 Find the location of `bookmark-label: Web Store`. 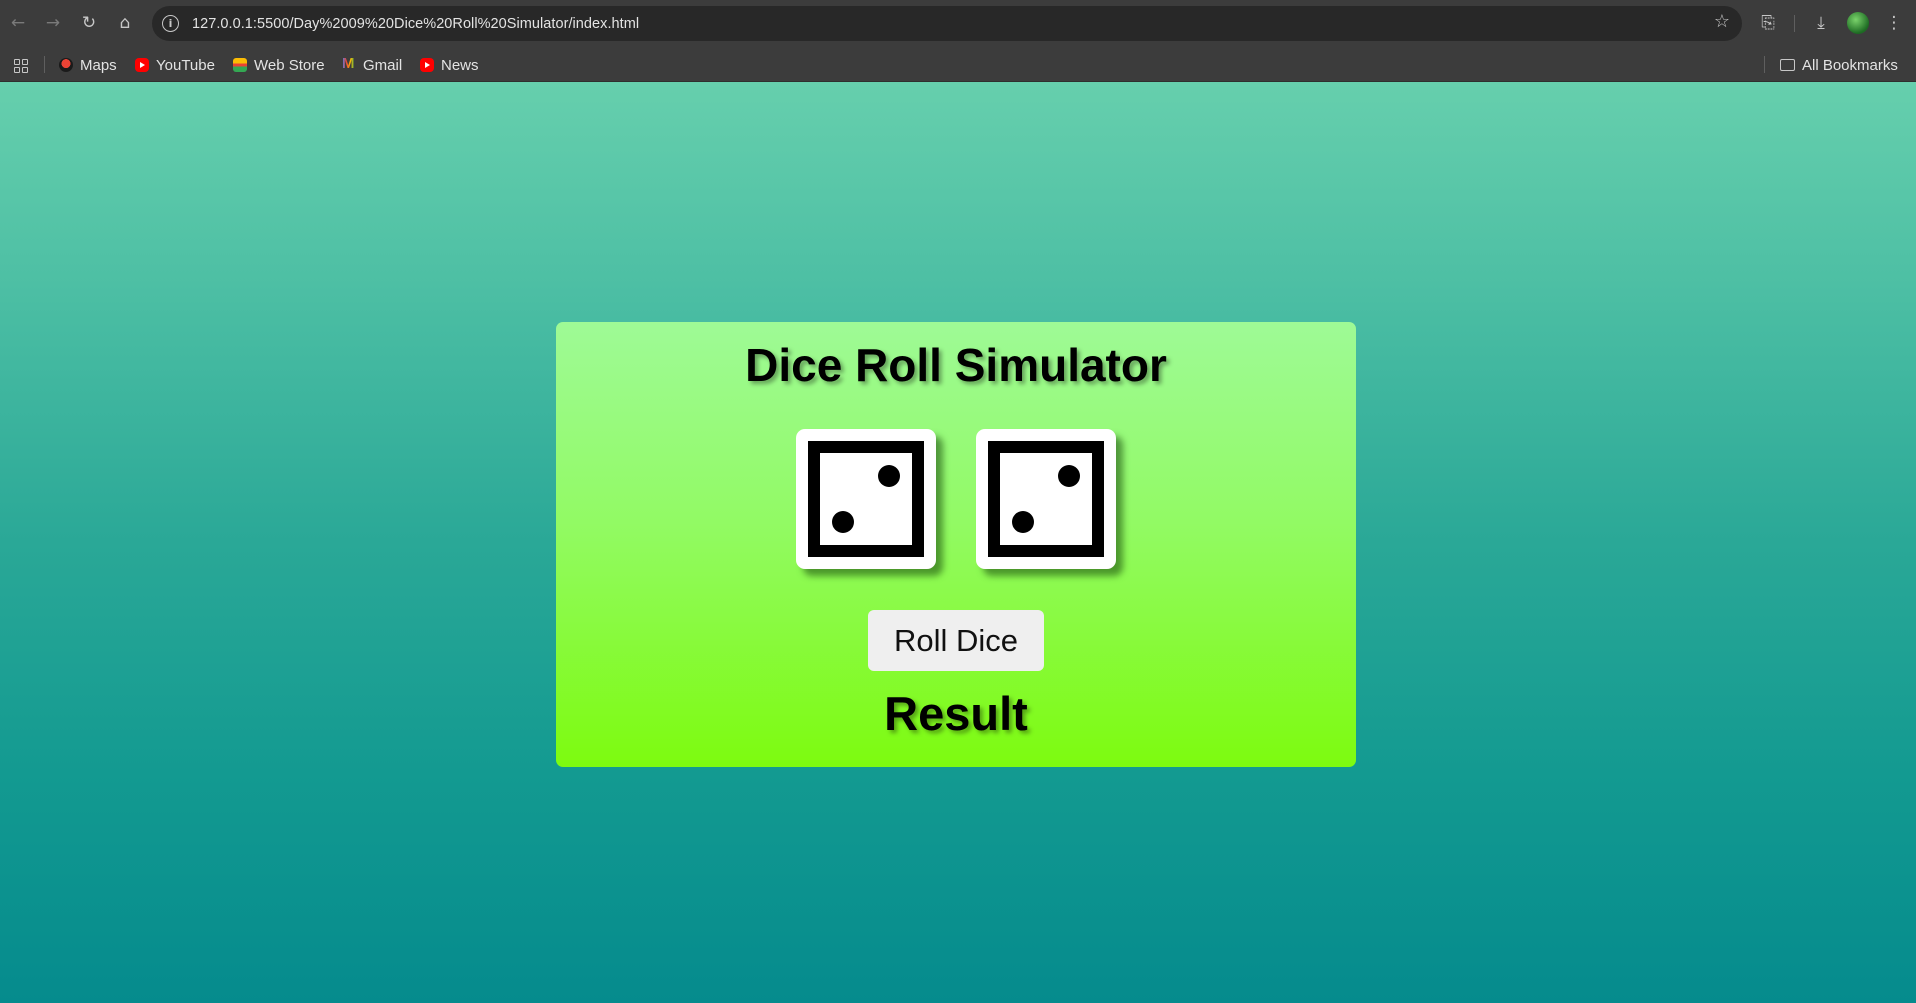

bookmark-label: Web Store is located at coordinates (289, 65).